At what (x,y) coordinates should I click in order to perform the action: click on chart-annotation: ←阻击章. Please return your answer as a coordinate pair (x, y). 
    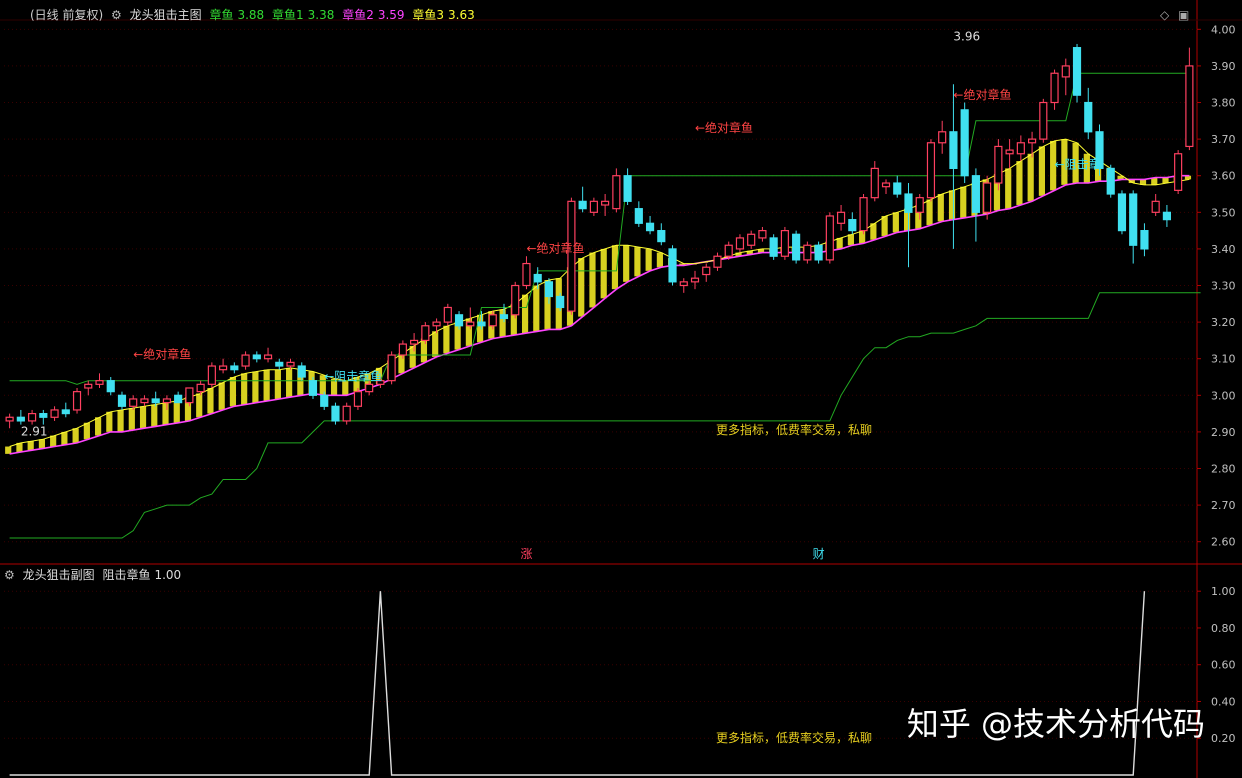
    Looking at the image, I should click on (1078, 163).